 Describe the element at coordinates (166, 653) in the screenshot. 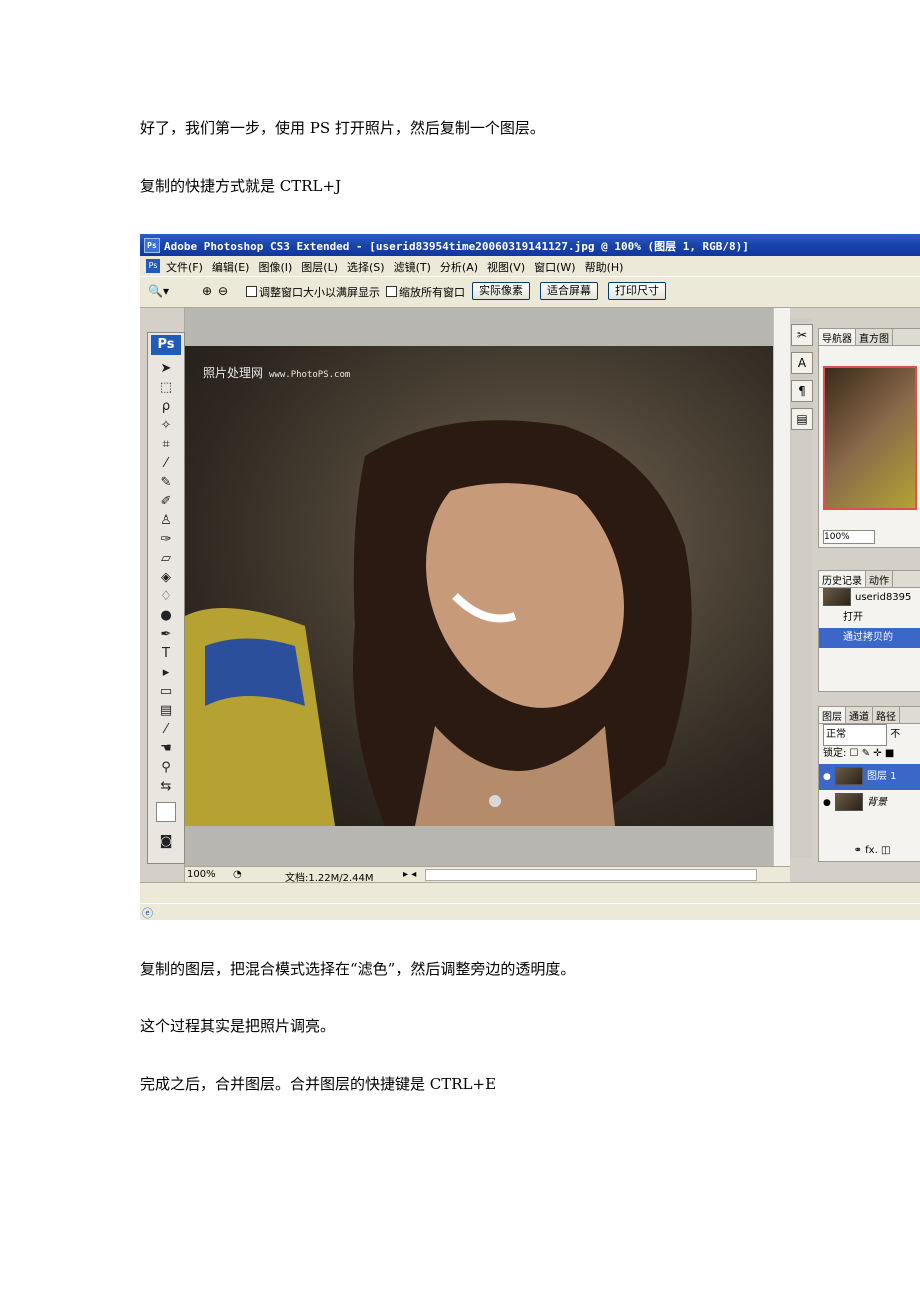

I see `type-tool-icon: T` at that location.